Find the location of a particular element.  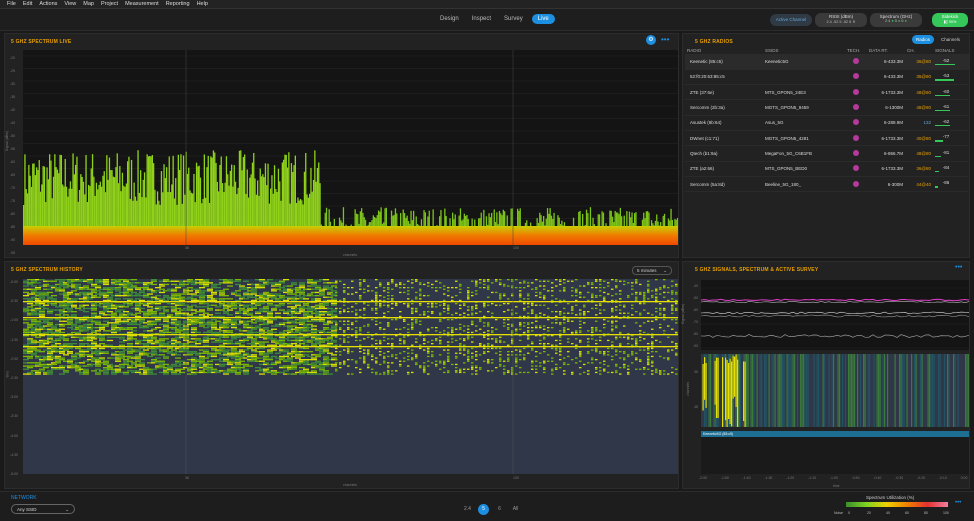

radio-row: 52:f0:20:63:85:c5 6-433.3M 36@80 -53 is located at coordinates (827, 77).